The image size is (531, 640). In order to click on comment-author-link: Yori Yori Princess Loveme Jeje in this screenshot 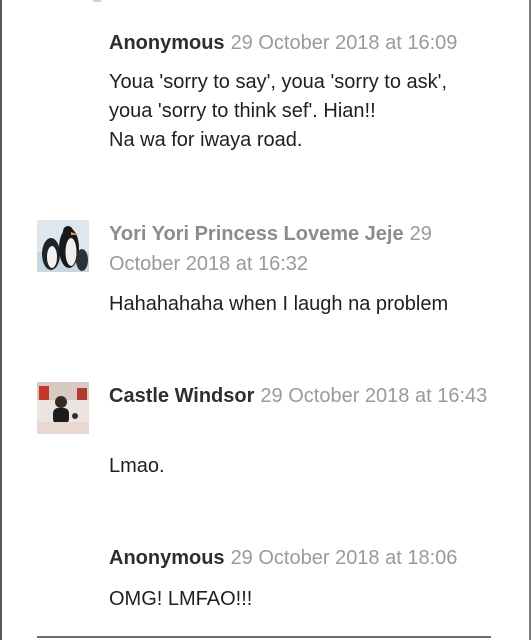, I will do `click(256, 234)`.